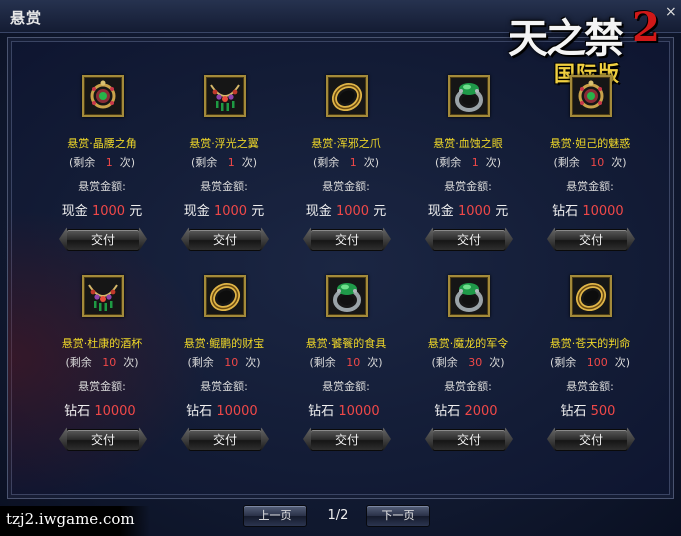  I want to click on next-page-button: 下一页, so click(398, 516).